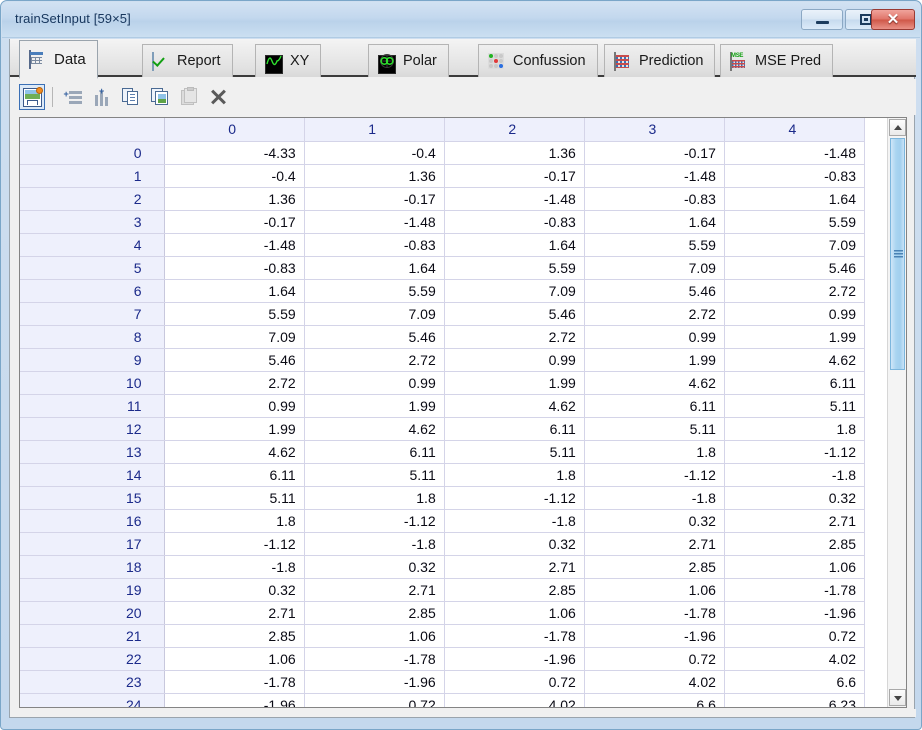 The height and width of the screenshot is (730, 922). I want to click on delete-button, so click(218, 97).